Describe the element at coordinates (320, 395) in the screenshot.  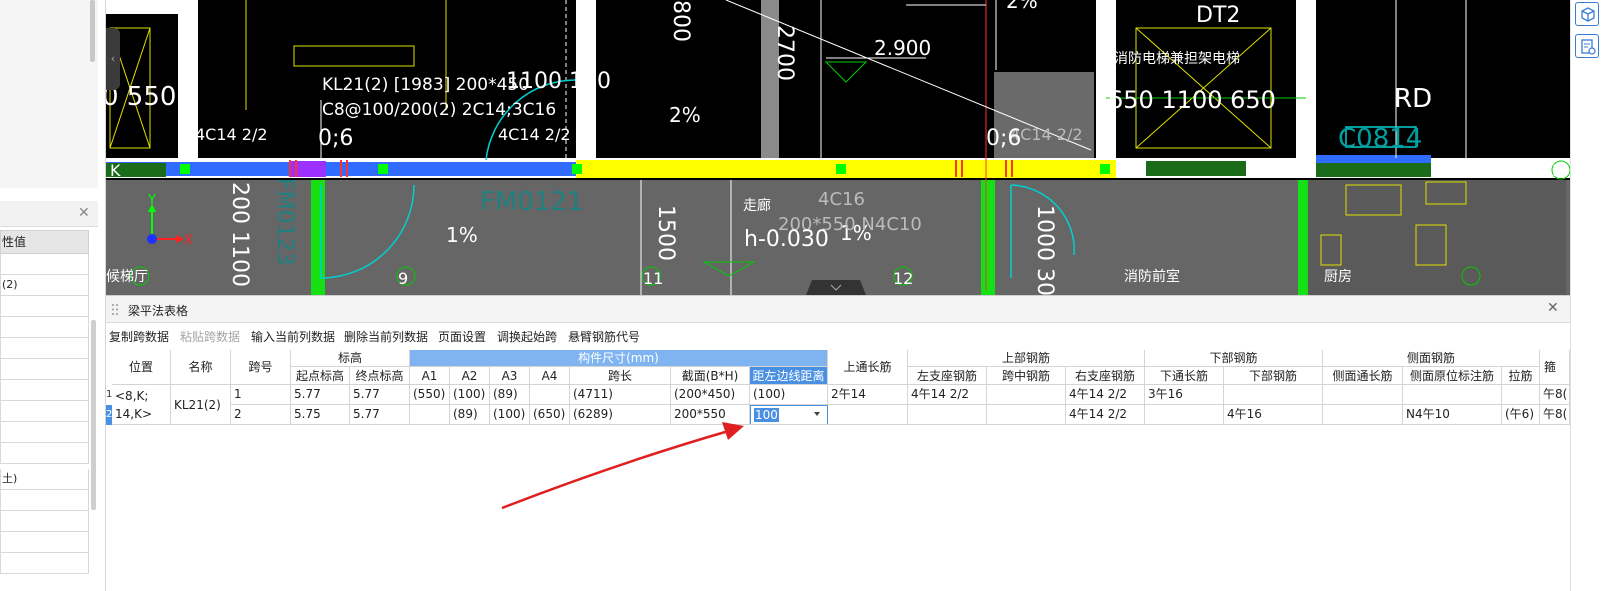
I see `cell-start-elev: 5.77` at that location.